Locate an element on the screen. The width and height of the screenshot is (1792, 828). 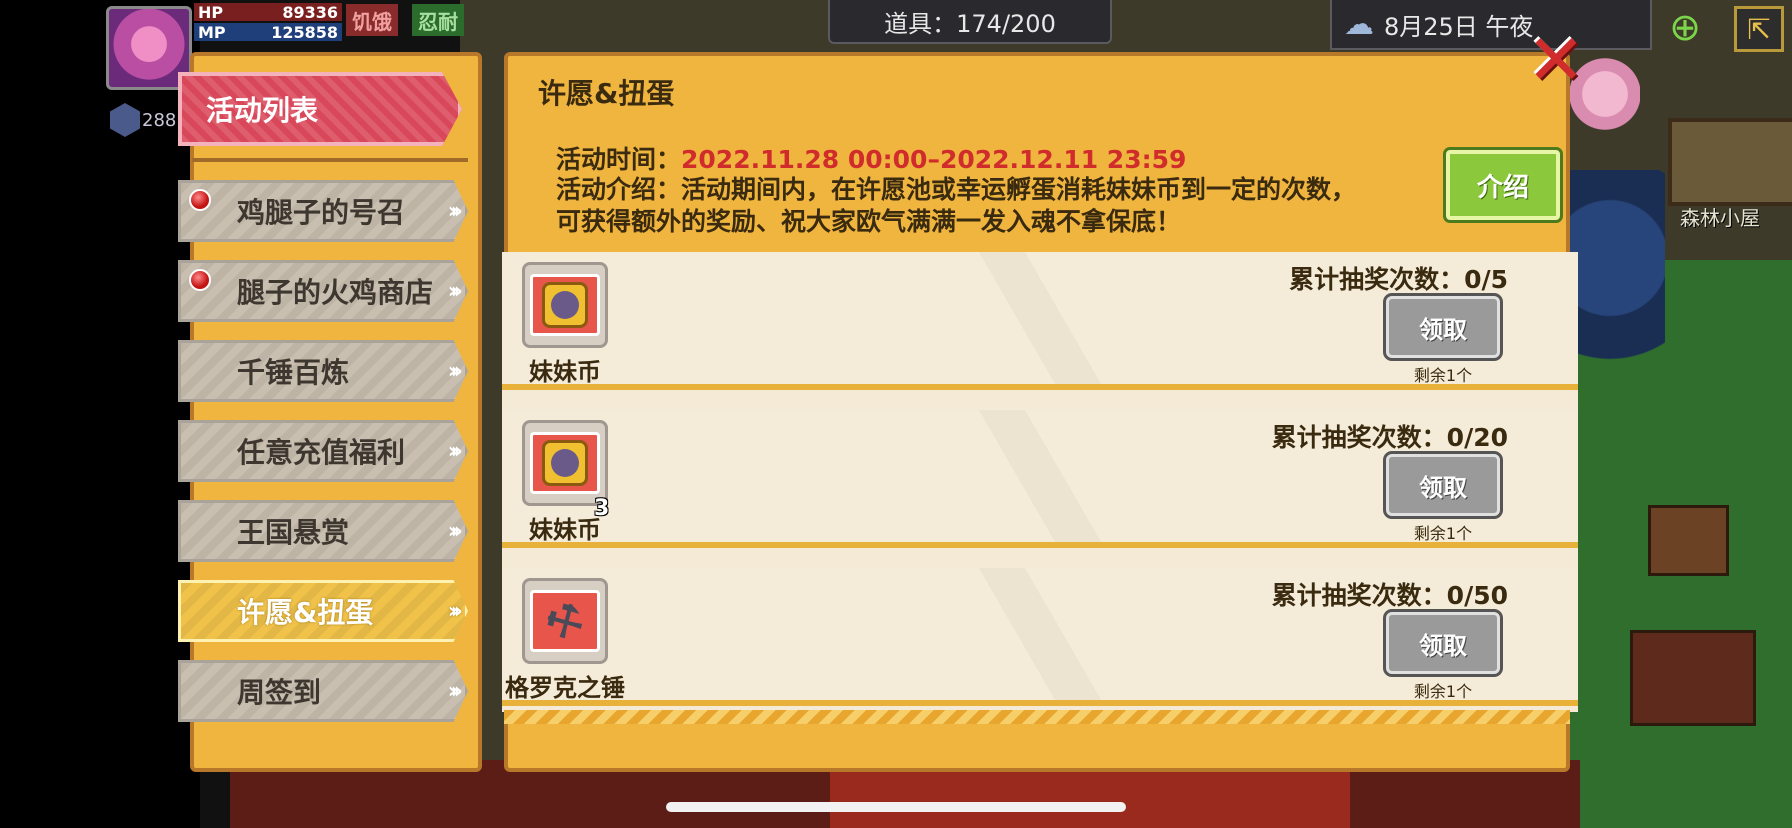
item-name: 格罗克之锤 is located at coordinates (565, 688).